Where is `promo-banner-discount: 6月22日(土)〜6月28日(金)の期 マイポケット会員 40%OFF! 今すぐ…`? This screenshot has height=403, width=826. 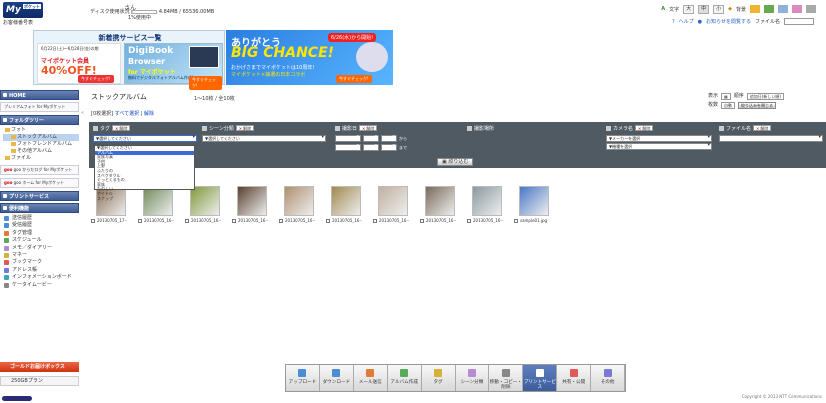
promo-banner-discount: 6月22日(土)〜6月28日(金)の期 マイポケット会員 40%OFF! 今すぐ… is located at coordinates (79, 63).